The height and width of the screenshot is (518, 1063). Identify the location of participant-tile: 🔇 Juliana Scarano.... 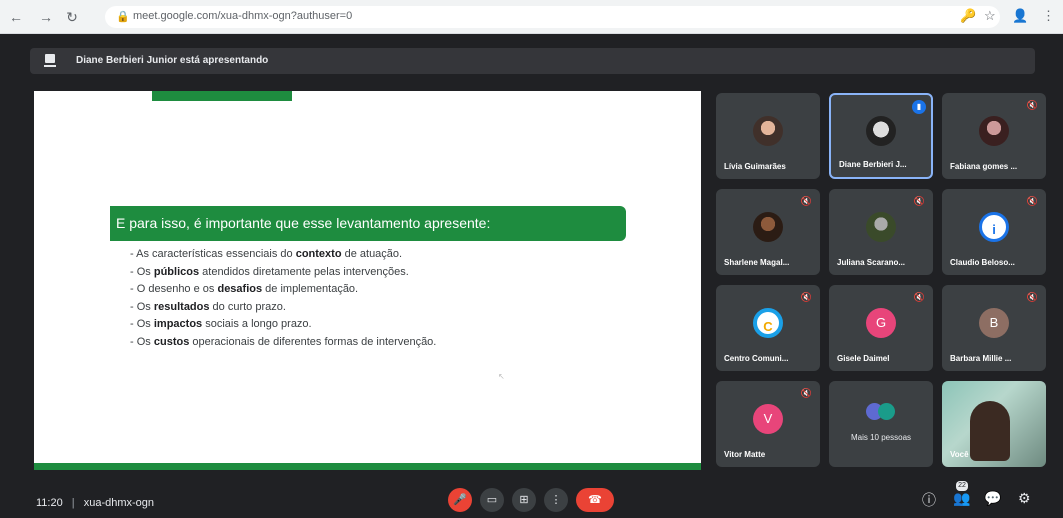
(881, 232).